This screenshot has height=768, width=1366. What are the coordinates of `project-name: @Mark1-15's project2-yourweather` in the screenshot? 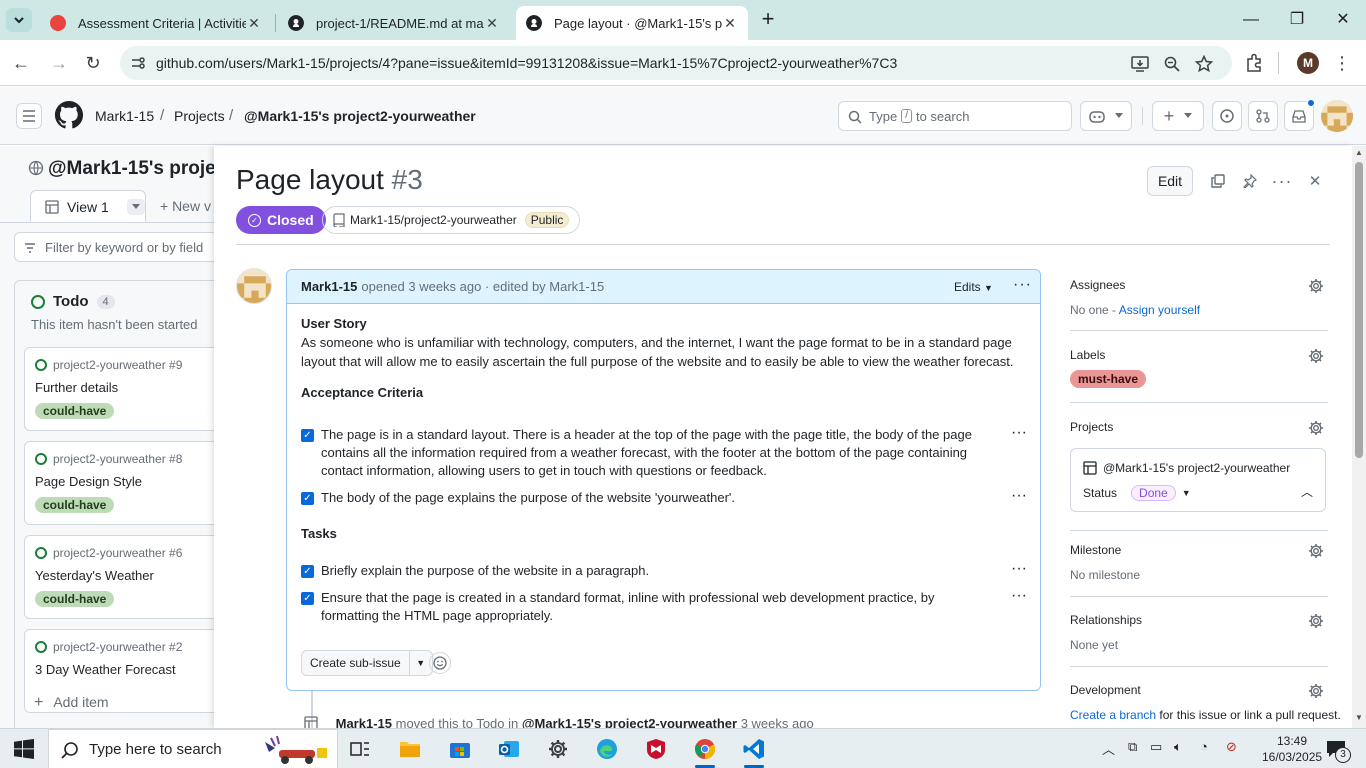 It's located at (1186, 468).